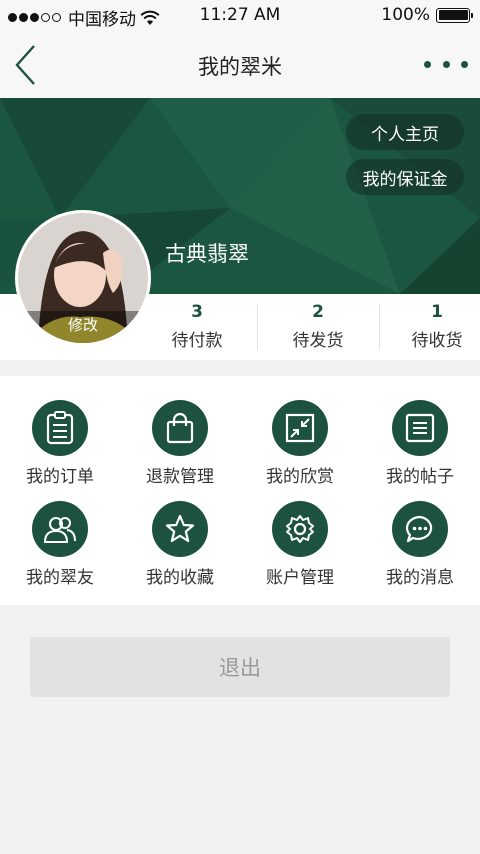  Describe the element at coordinates (300, 428) in the screenshot. I see `shrink-arrows-icon` at that location.